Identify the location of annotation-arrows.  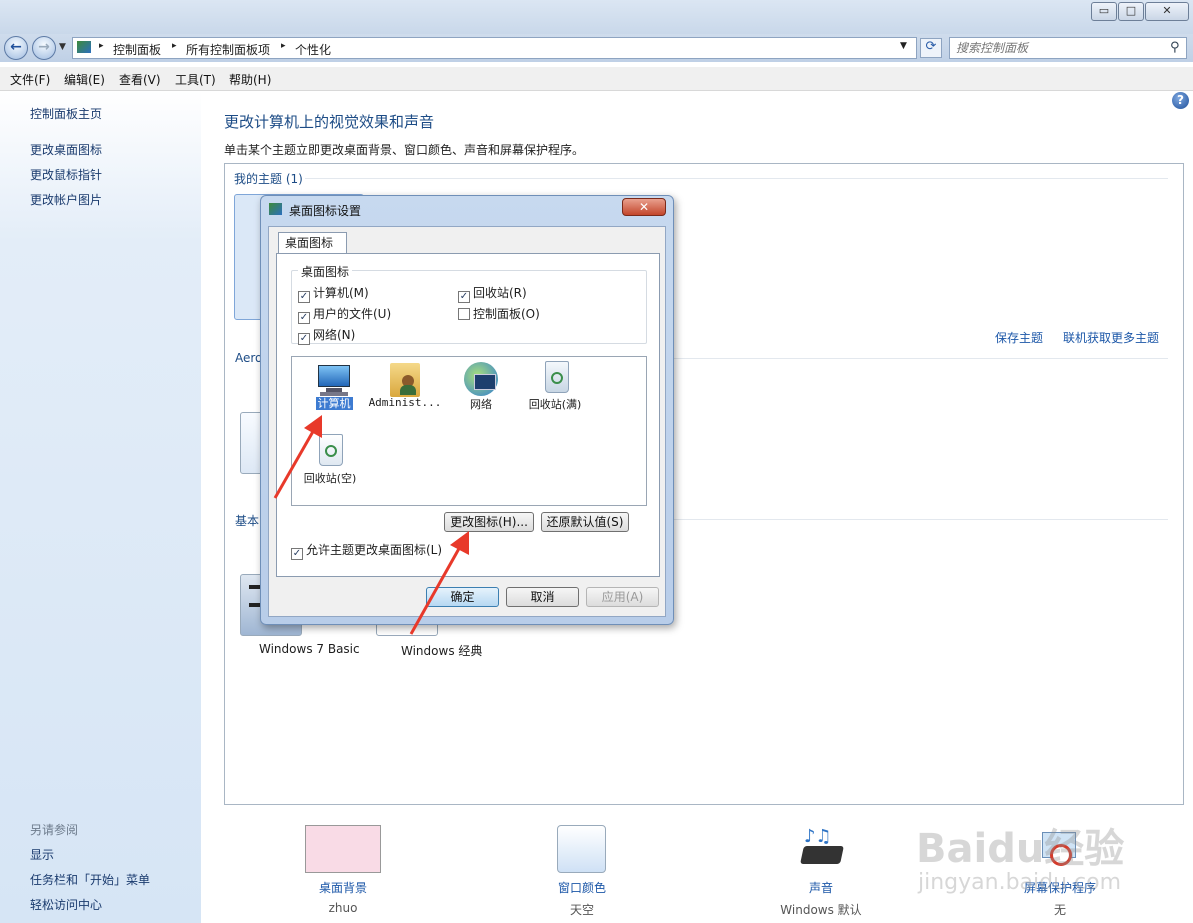
(371, 525).